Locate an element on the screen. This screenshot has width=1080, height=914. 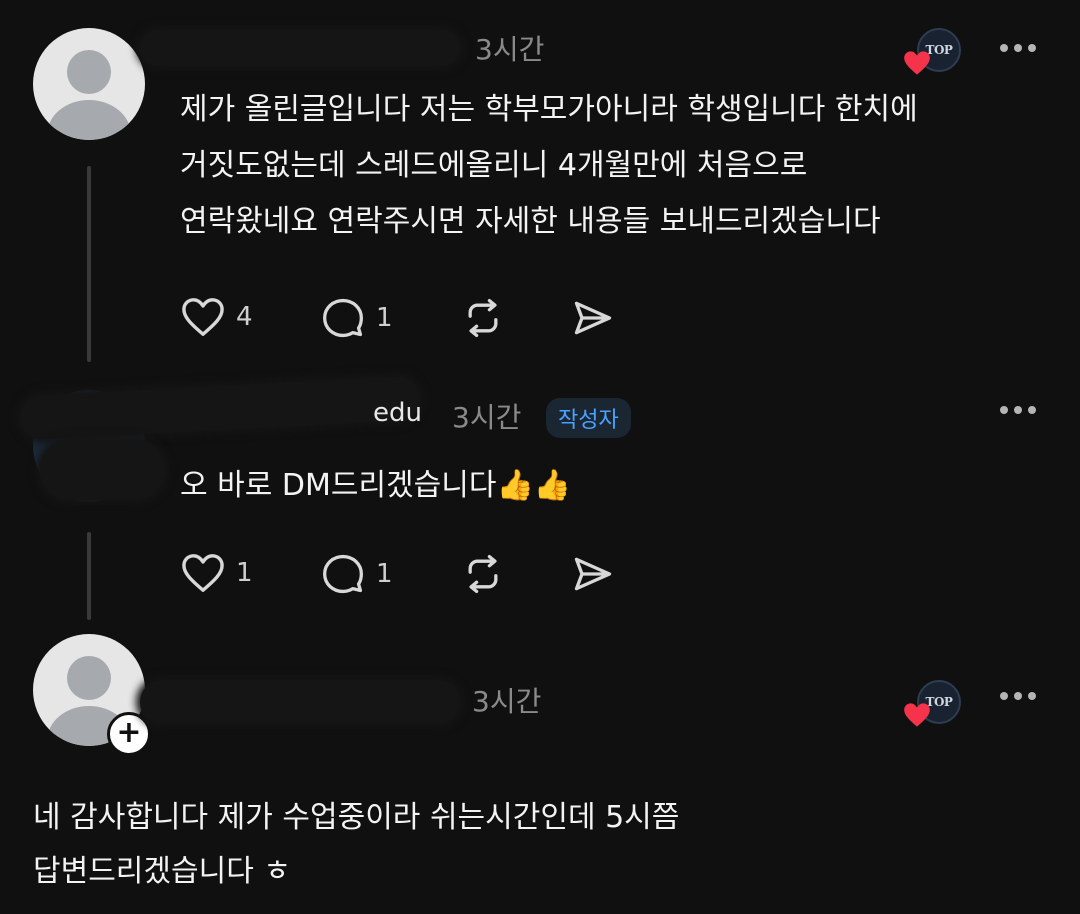
post-text-line: 네 감사합니다 제가 수업중이라 쉬는시간인데 5시쯤 is located at coordinates (356, 817).